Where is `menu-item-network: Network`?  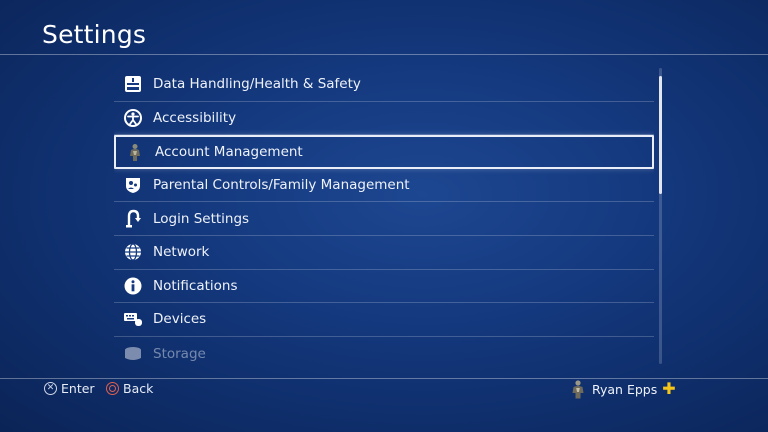 menu-item-network: Network is located at coordinates (384, 253).